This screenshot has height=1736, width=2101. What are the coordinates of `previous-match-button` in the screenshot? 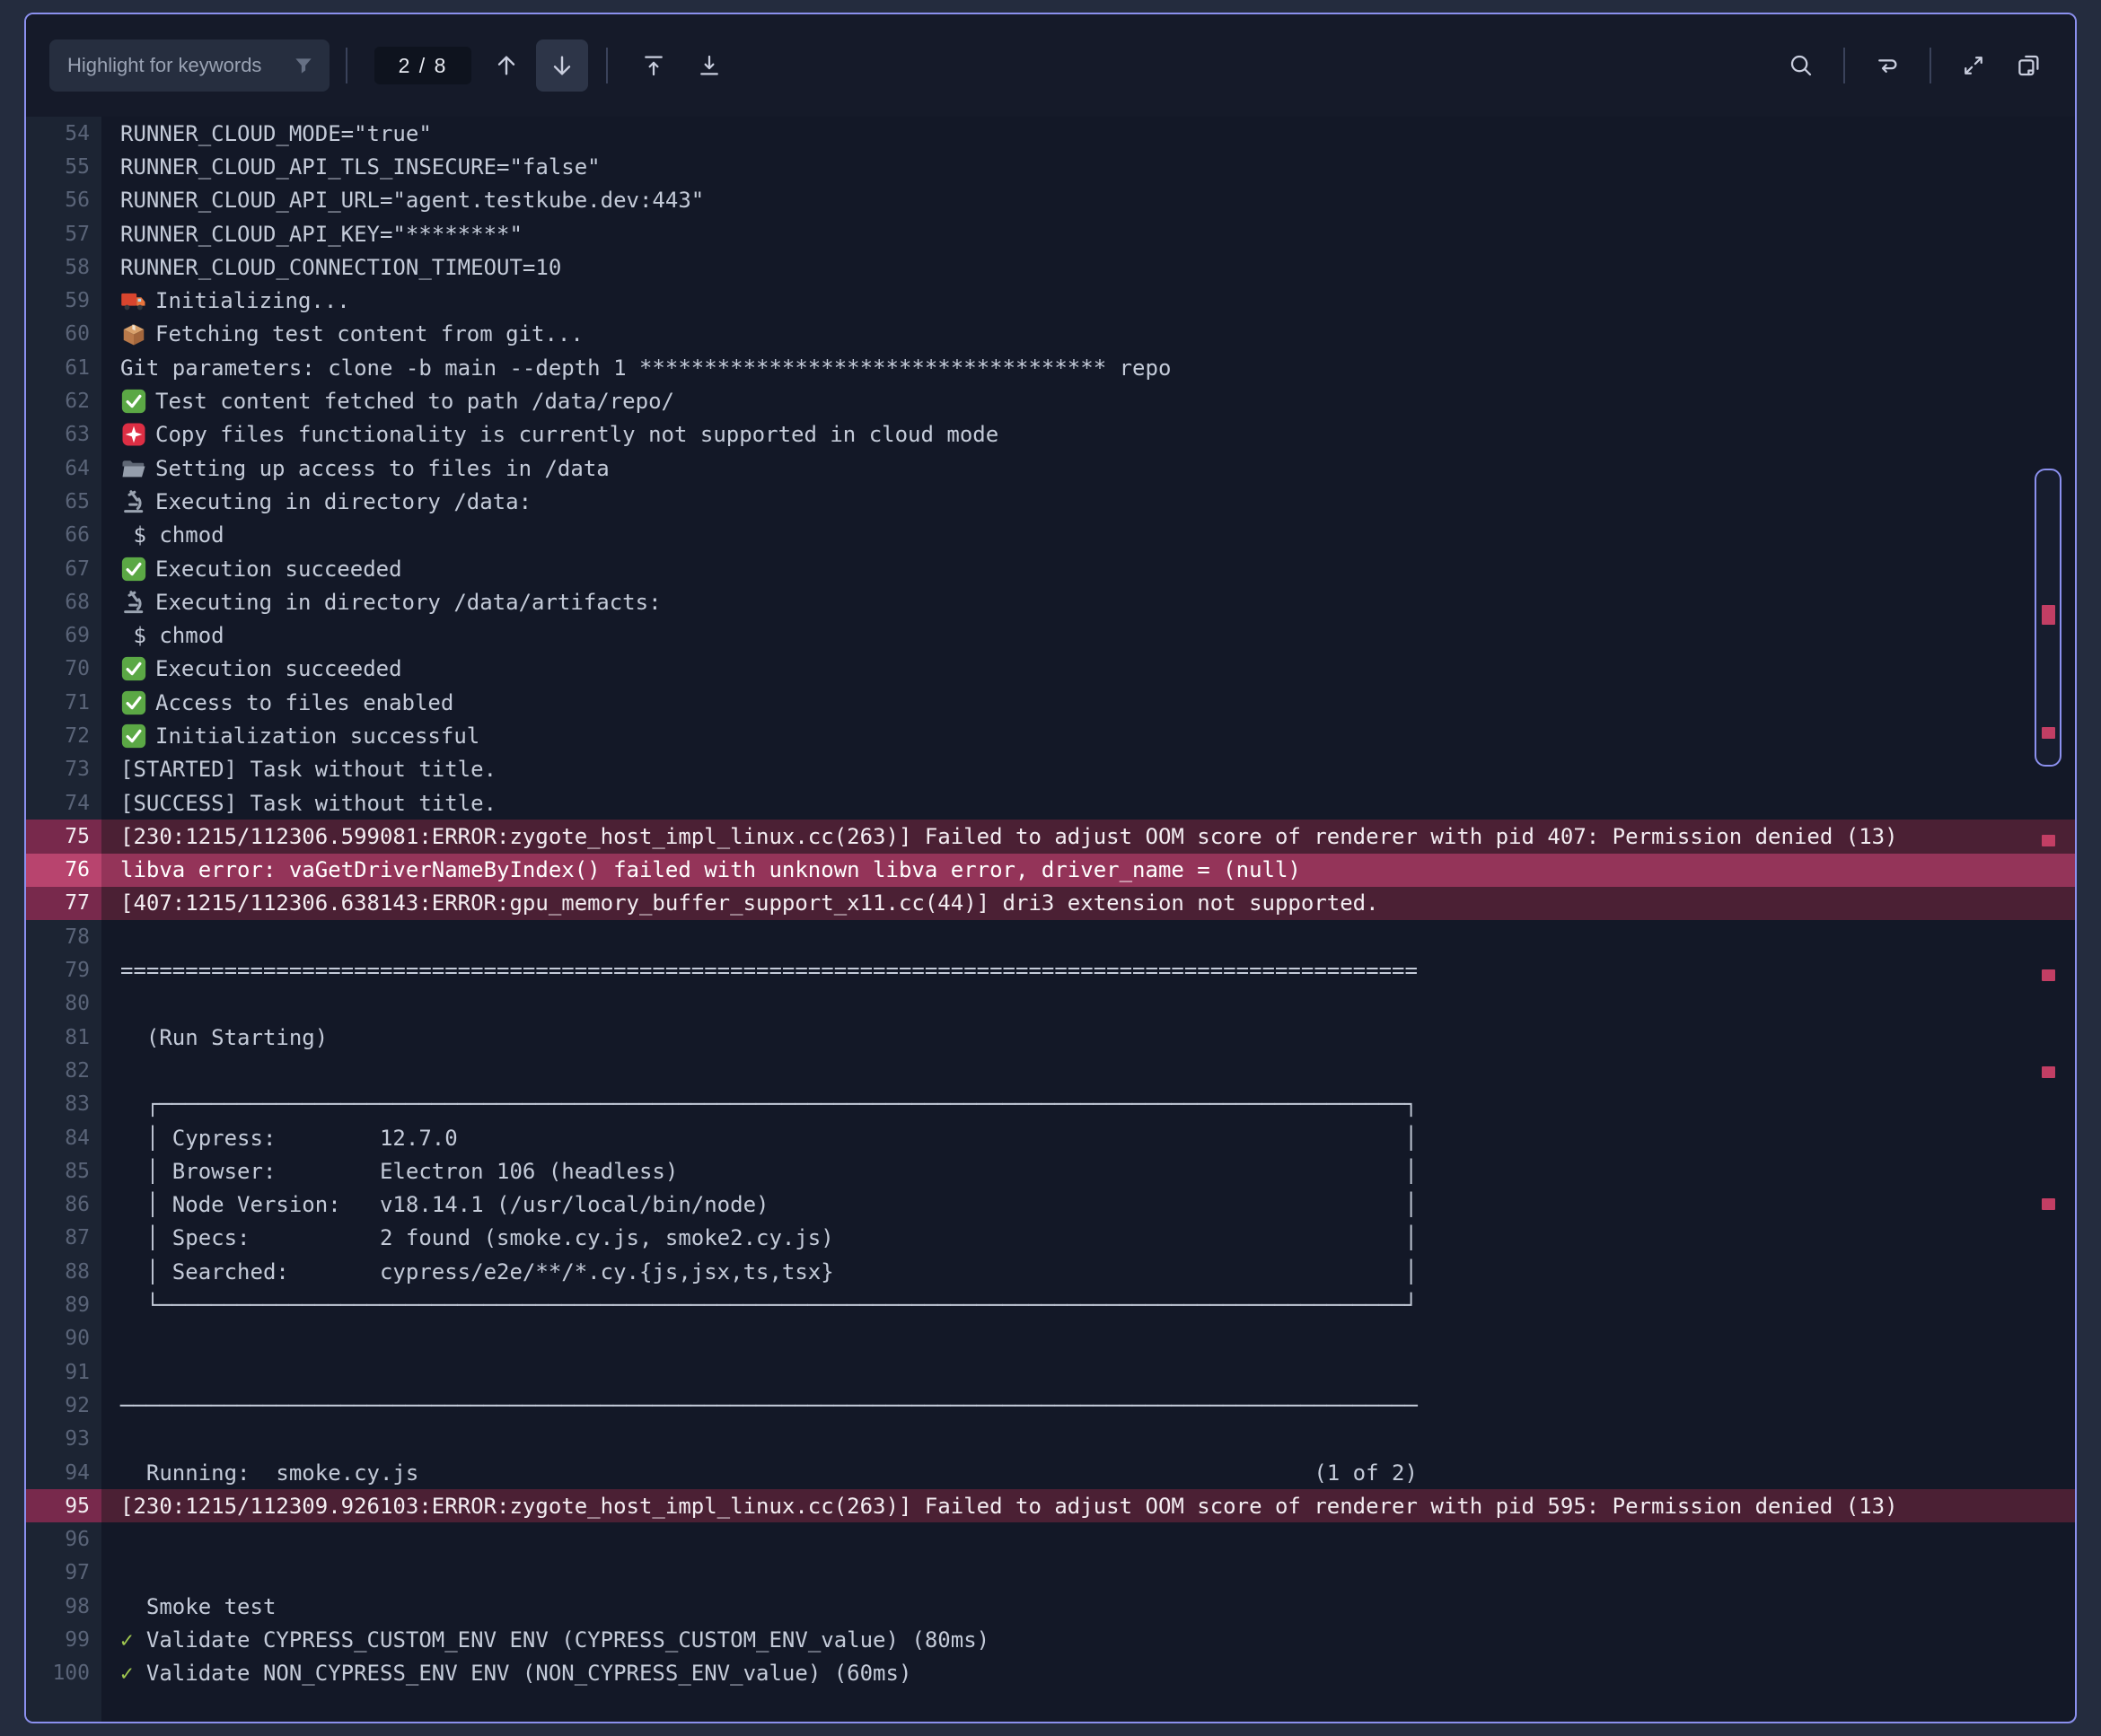 It's located at (507, 65).